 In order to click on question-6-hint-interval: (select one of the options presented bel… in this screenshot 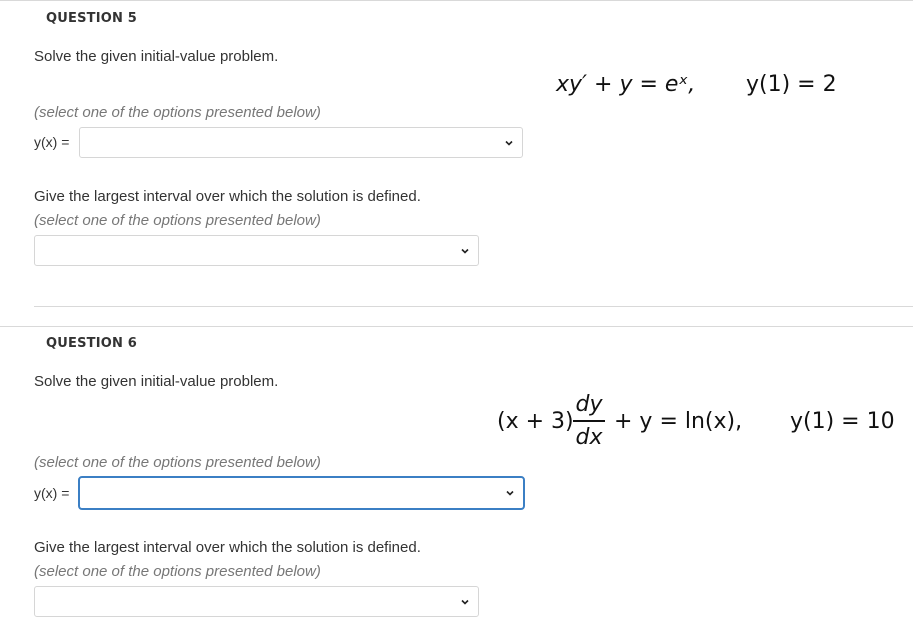, I will do `click(177, 571)`.